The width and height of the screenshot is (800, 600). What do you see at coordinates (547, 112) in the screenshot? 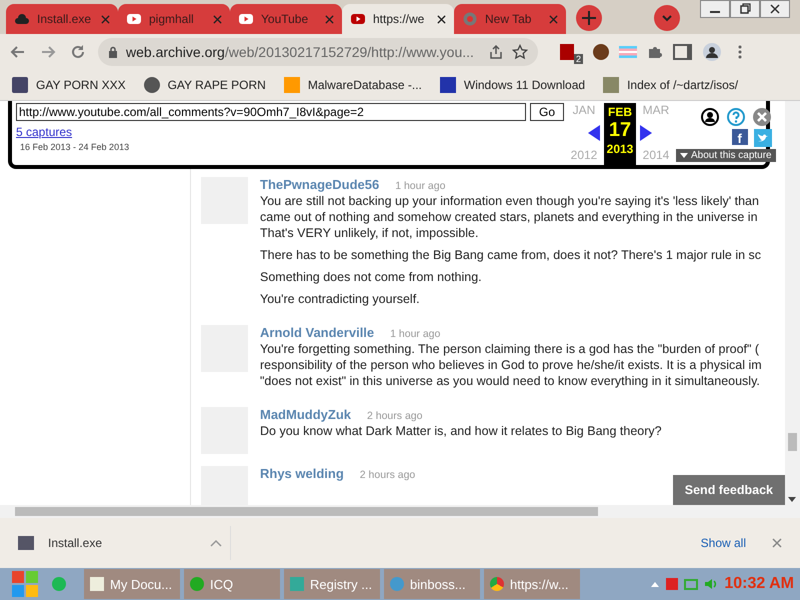
I see `go-button: Go` at bounding box center [547, 112].